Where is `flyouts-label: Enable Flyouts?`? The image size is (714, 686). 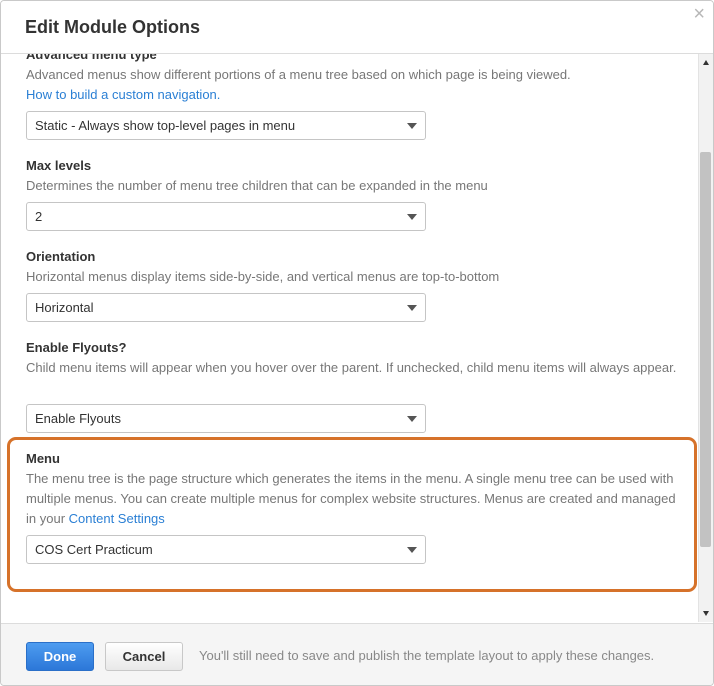
flyouts-label: Enable Flyouts? is located at coordinates (76, 347).